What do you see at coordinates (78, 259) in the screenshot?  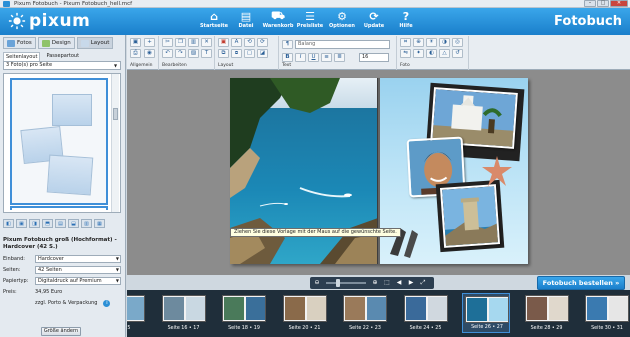 I see `cover-select: Hardcover ▼` at bounding box center [78, 259].